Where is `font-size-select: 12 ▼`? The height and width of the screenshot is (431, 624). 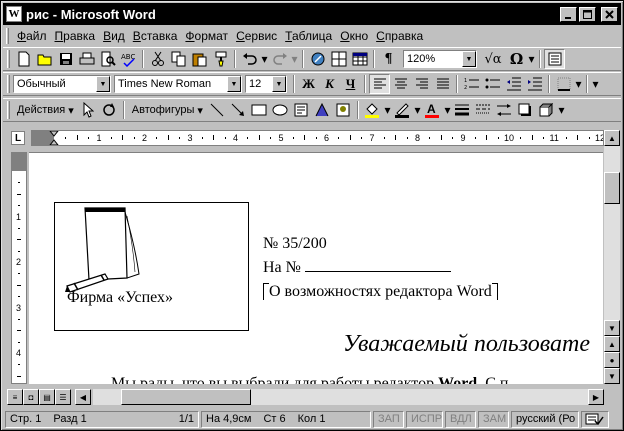
font-size-select: 12 ▼ is located at coordinates (266, 84).